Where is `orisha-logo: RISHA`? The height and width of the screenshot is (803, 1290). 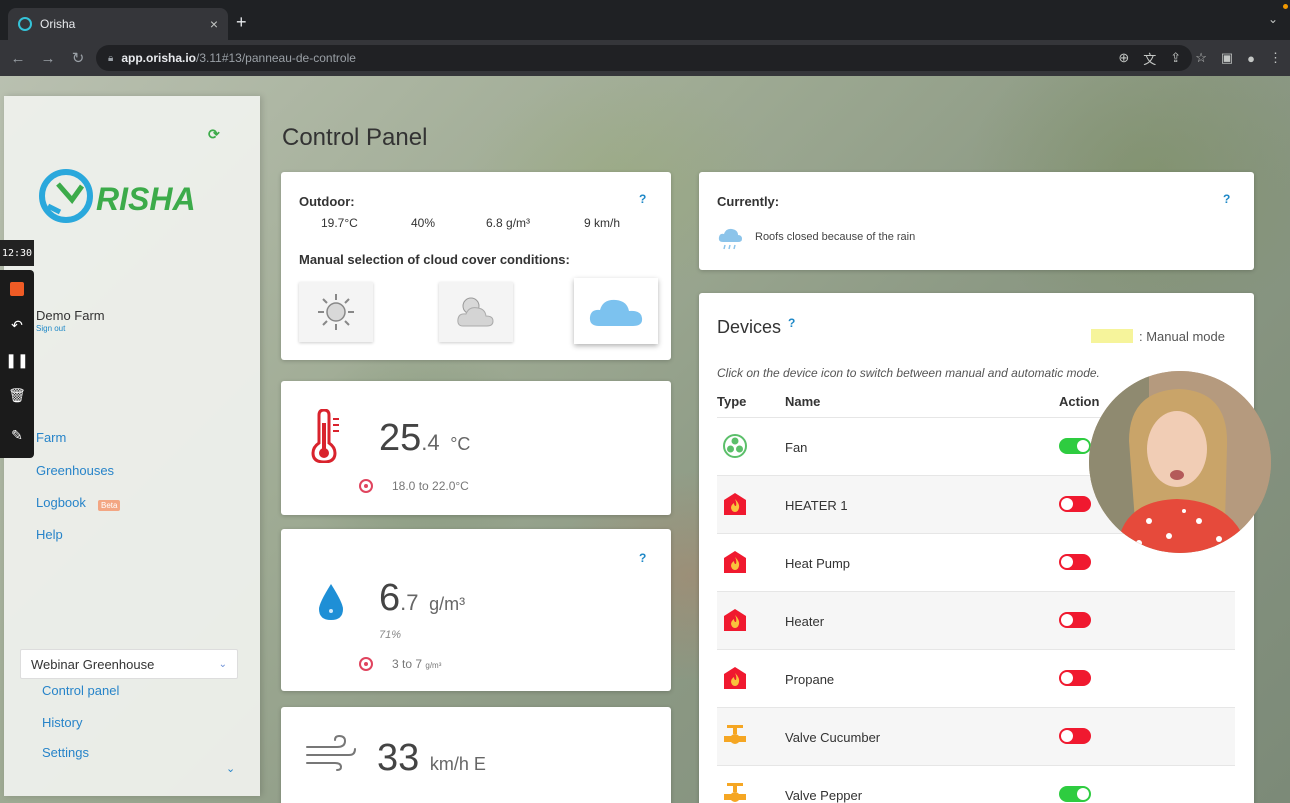 orisha-logo: RISHA is located at coordinates (117, 196).